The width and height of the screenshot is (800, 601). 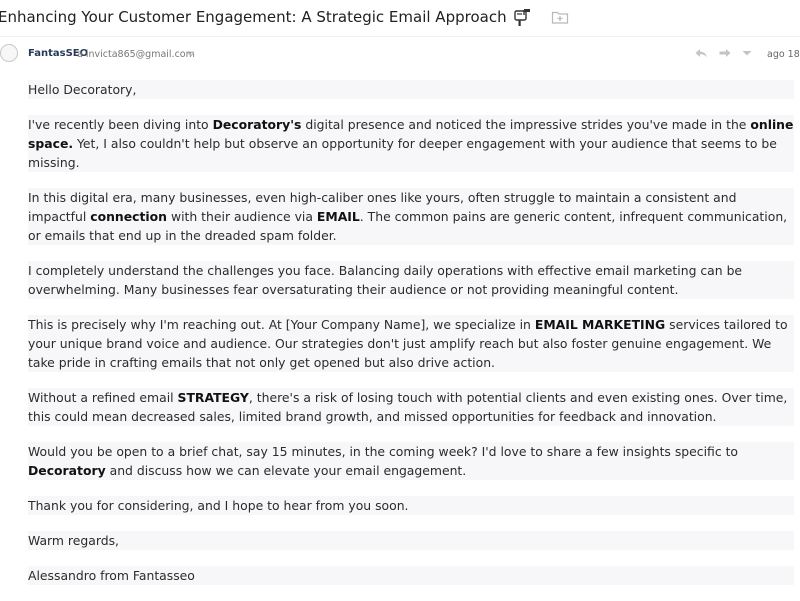 I want to click on avatar, so click(x=9, y=53).